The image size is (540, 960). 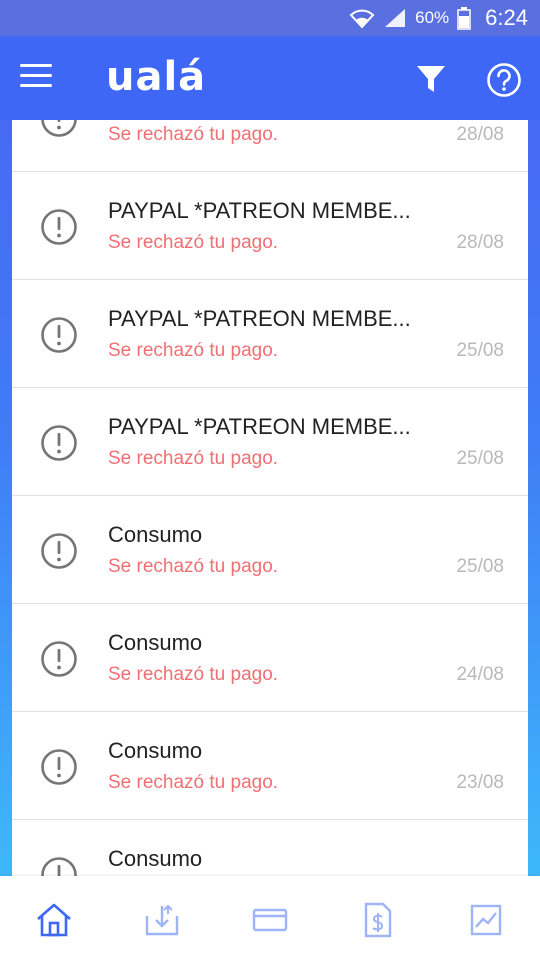 I want to click on transaction-row: Consumo Se rechazó tu pago. 24/08, so click(x=270, y=658).